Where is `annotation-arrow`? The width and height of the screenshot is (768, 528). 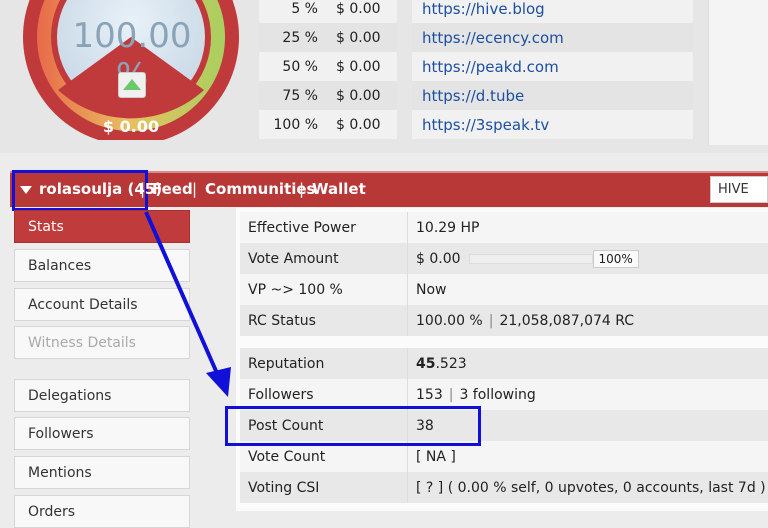
annotation-arrow is located at coordinates (187, 304).